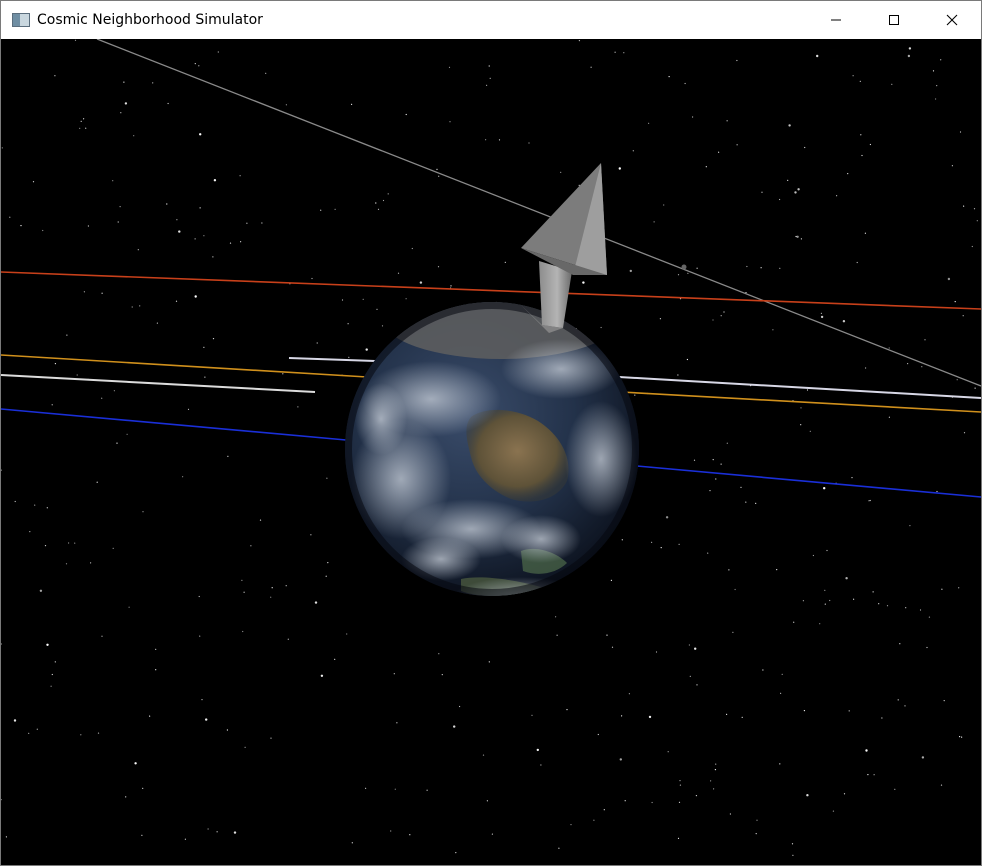 The width and height of the screenshot is (982, 866). I want to click on direction-arrow, so click(564, 248).